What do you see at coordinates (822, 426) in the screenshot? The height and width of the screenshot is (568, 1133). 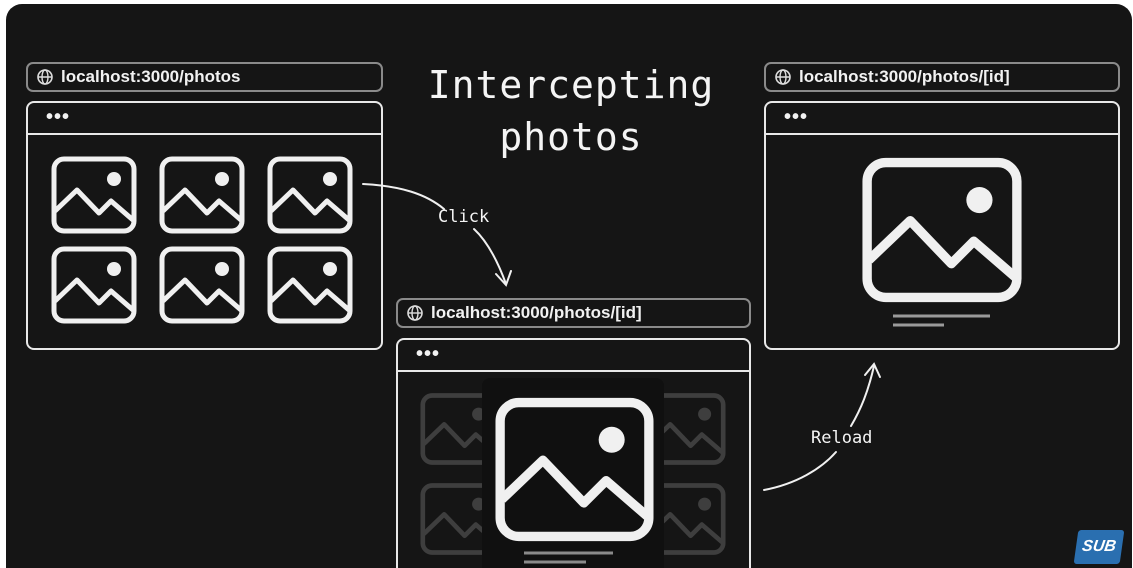 I see `reload-arrow` at bounding box center [822, 426].